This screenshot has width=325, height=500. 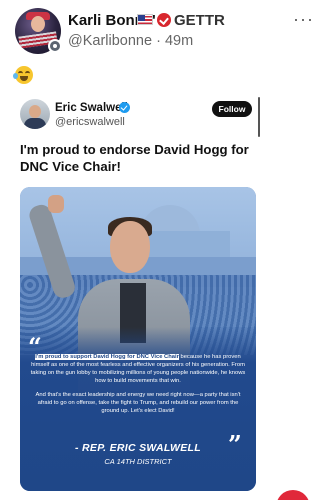 I want to click on platform-label: GETTR, so click(x=199, y=20).